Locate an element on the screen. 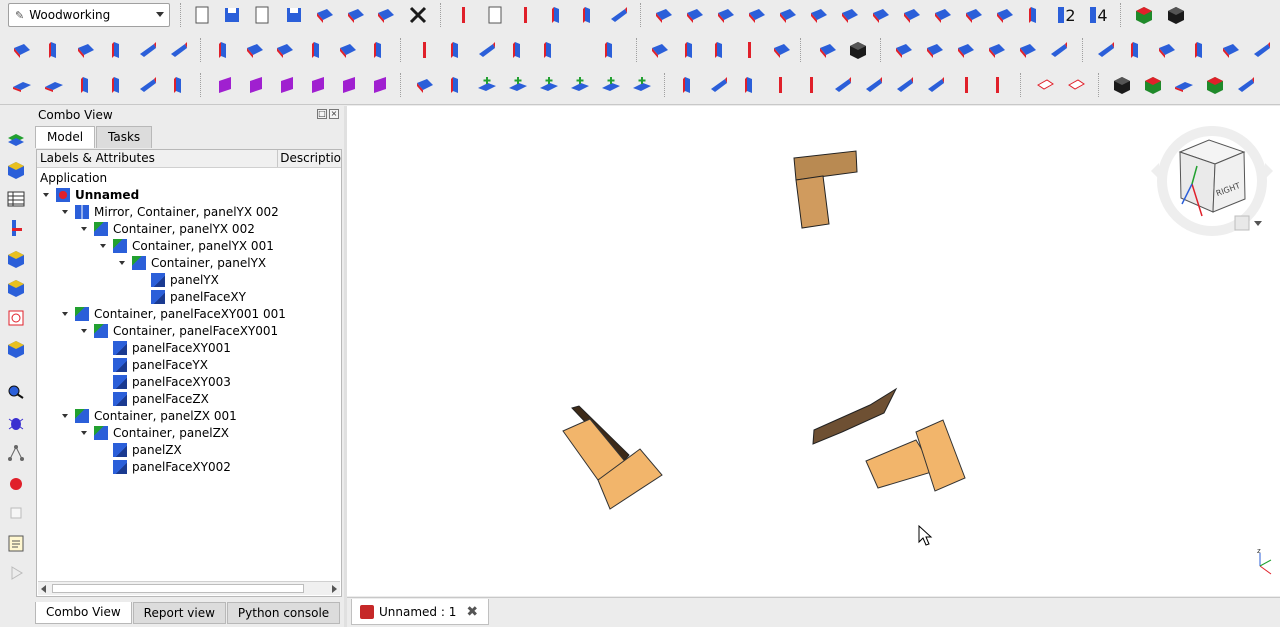  left-tool-panel-button is located at coordinates (16, 170).